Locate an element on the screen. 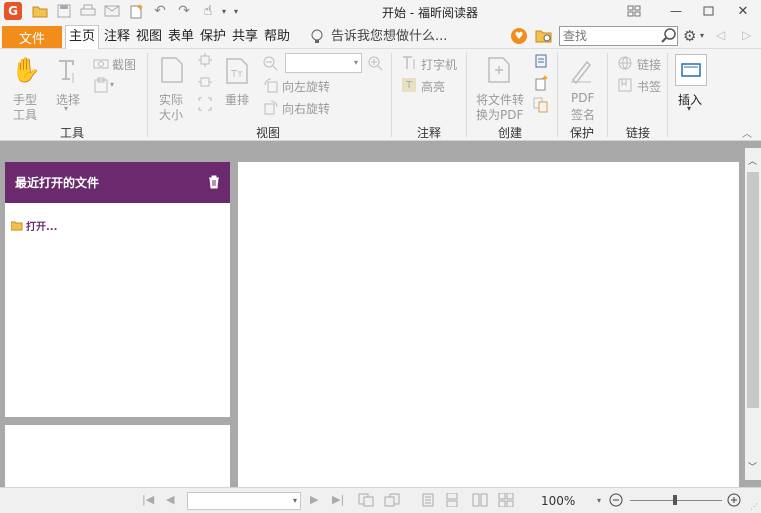 This screenshot has width=761, height=513. highlight-icon: T is located at coordinates (409, 85).